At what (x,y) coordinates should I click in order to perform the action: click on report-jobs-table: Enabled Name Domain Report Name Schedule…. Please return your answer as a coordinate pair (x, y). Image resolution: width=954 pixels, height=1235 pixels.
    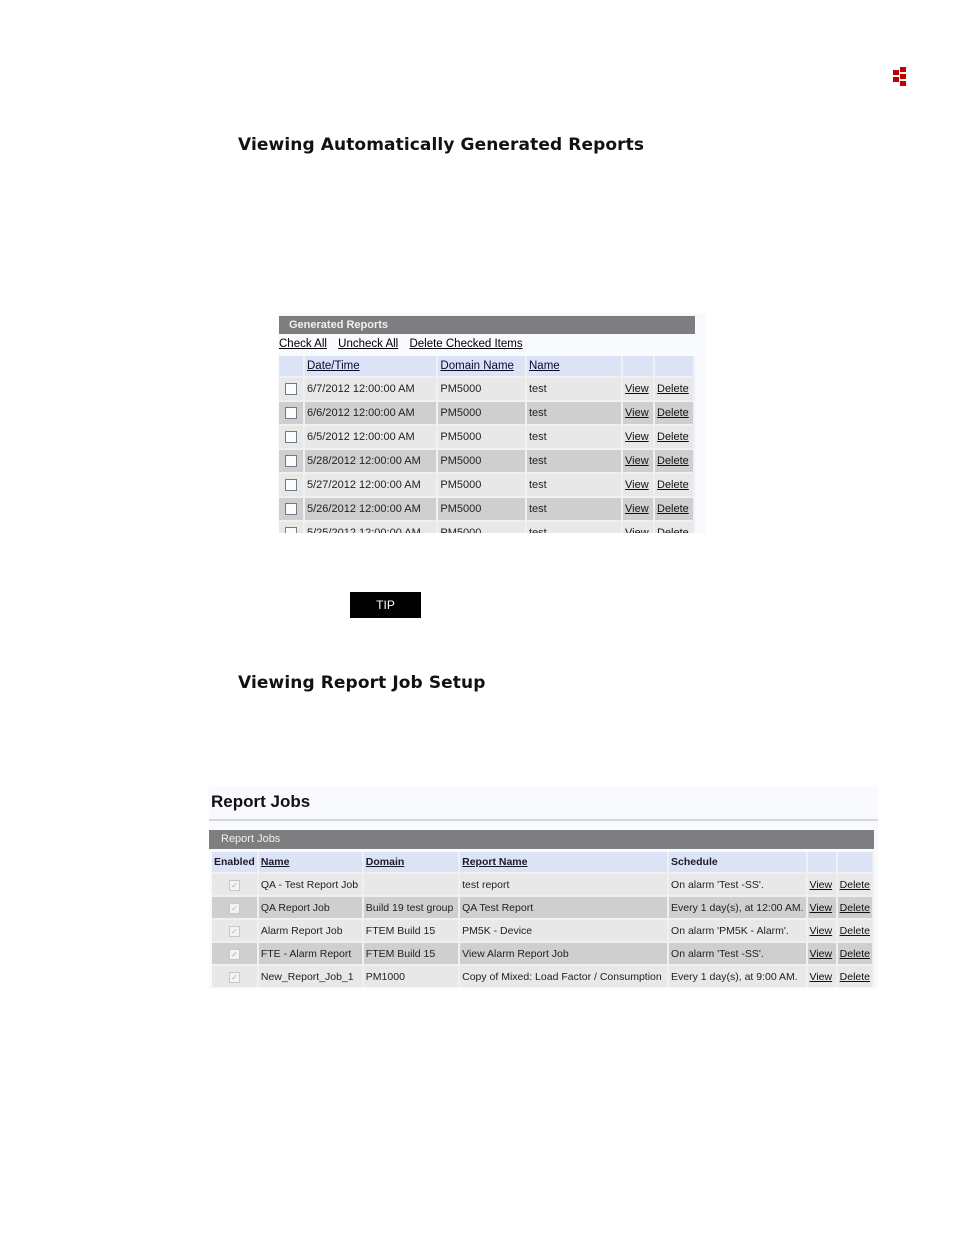
    Looking at the image, I should click on (543, 919).